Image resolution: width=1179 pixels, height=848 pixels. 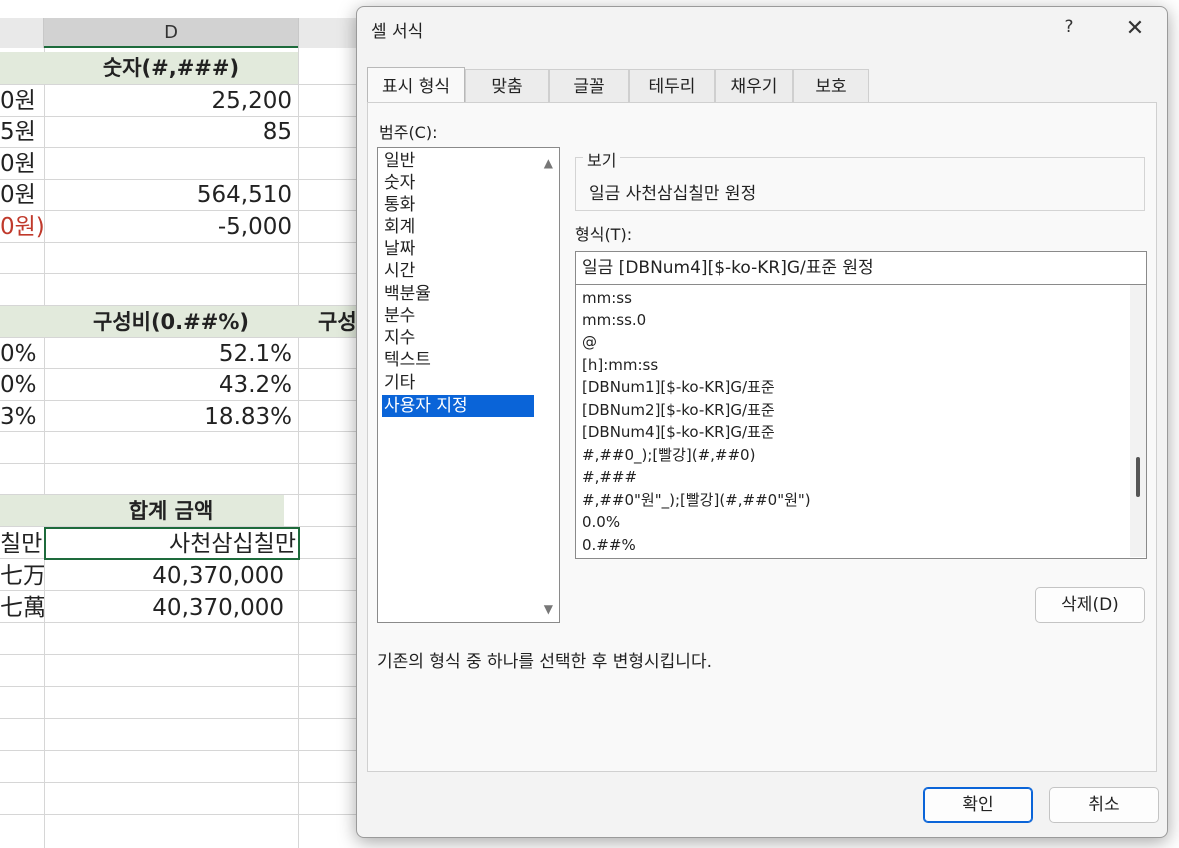 What do you see at coordinates (548, 609) in the screenshot?
I see `scroll-down-icon: ▼` at bounding box center [548, 609].